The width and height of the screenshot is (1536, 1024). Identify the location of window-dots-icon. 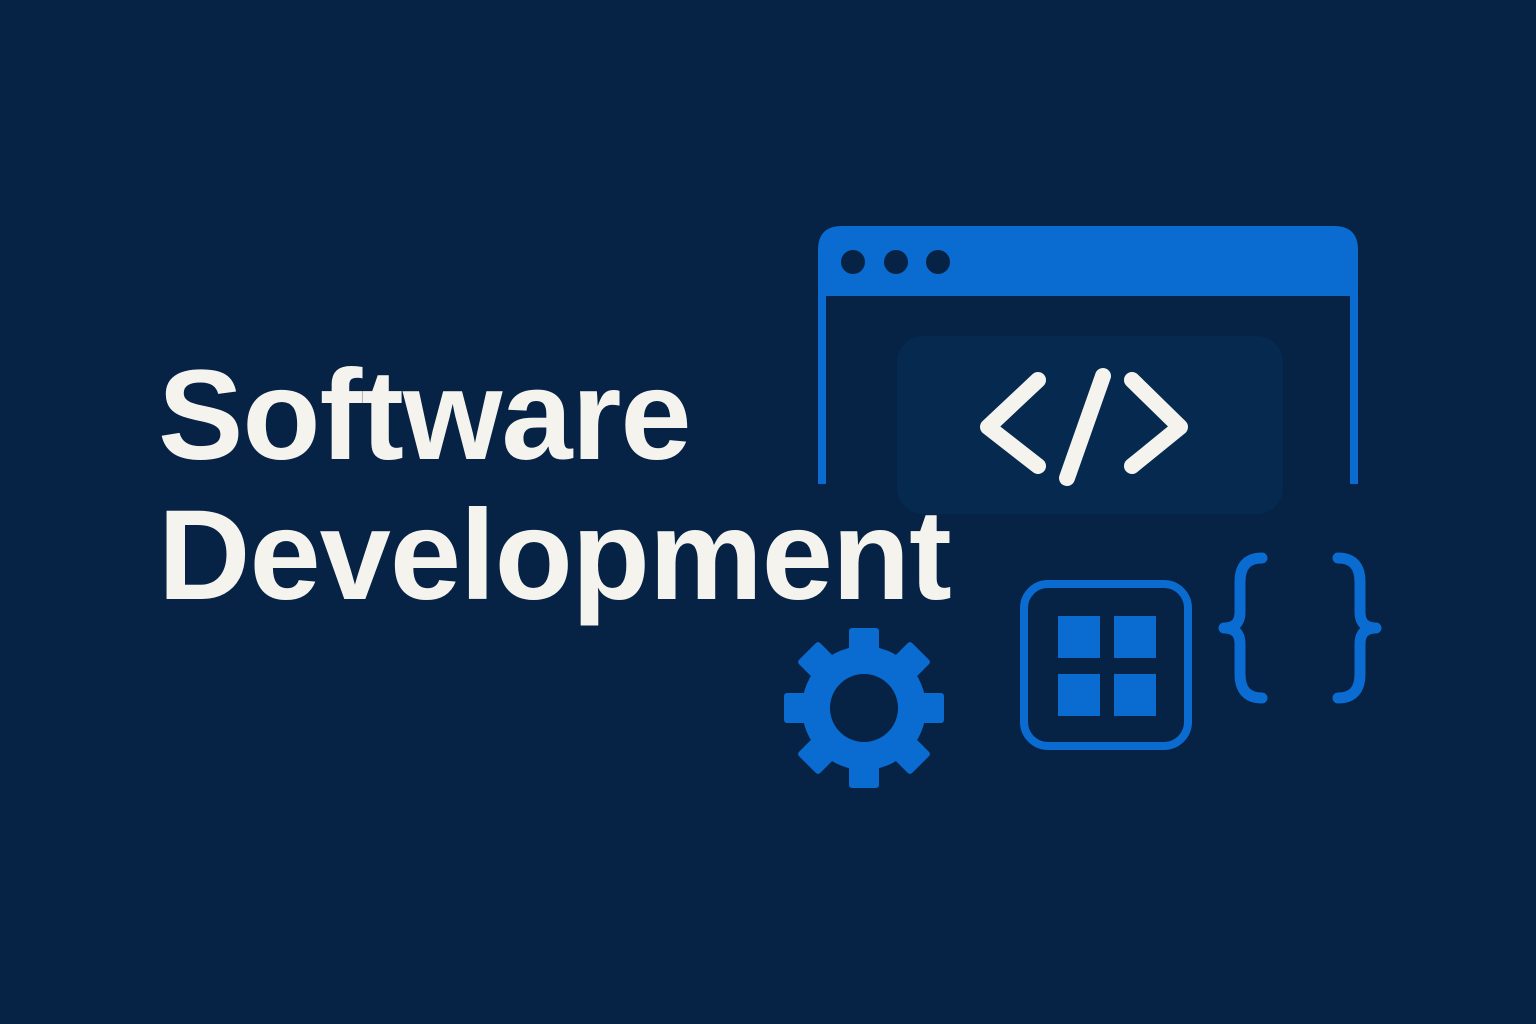
(895, 262).